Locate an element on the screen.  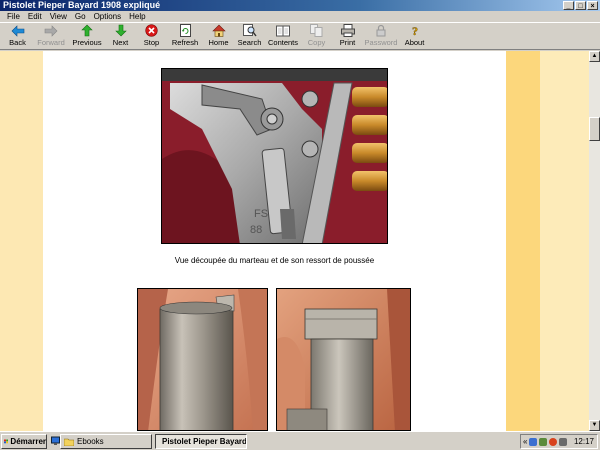
tray-volume-icon is located at coordinates (563, 441).